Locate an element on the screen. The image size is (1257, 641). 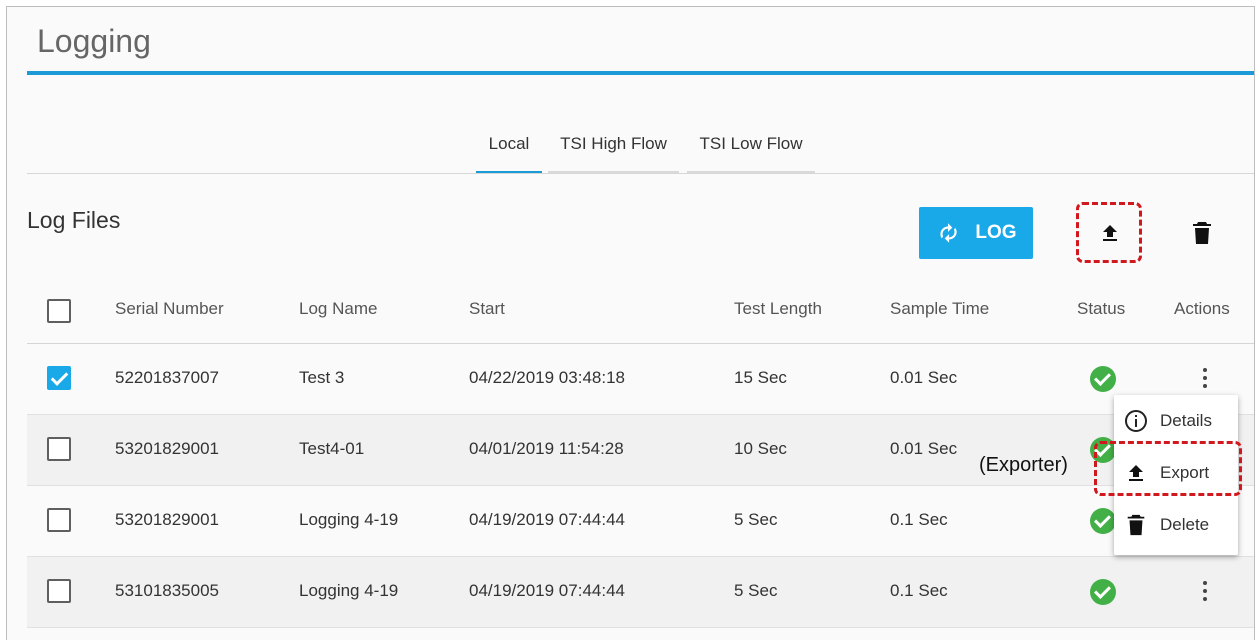
log-button: LOG is located at coordinates (976, 233).